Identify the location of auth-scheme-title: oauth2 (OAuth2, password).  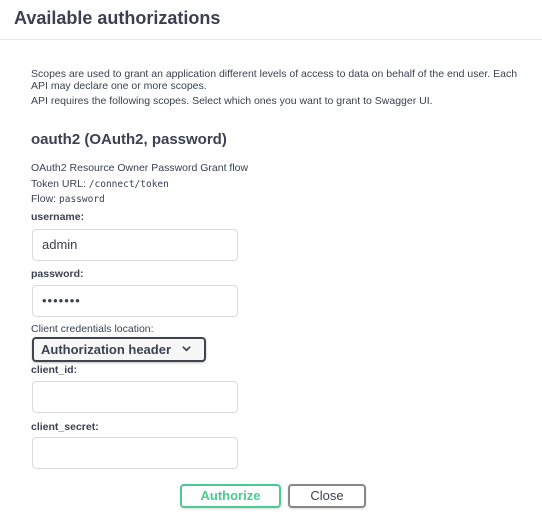
(129, 139).